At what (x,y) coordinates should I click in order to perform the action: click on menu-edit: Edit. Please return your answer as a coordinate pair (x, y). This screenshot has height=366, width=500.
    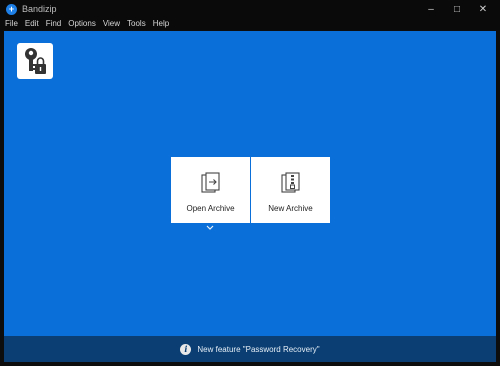
    Looking at the image, I should click on (32, 24).